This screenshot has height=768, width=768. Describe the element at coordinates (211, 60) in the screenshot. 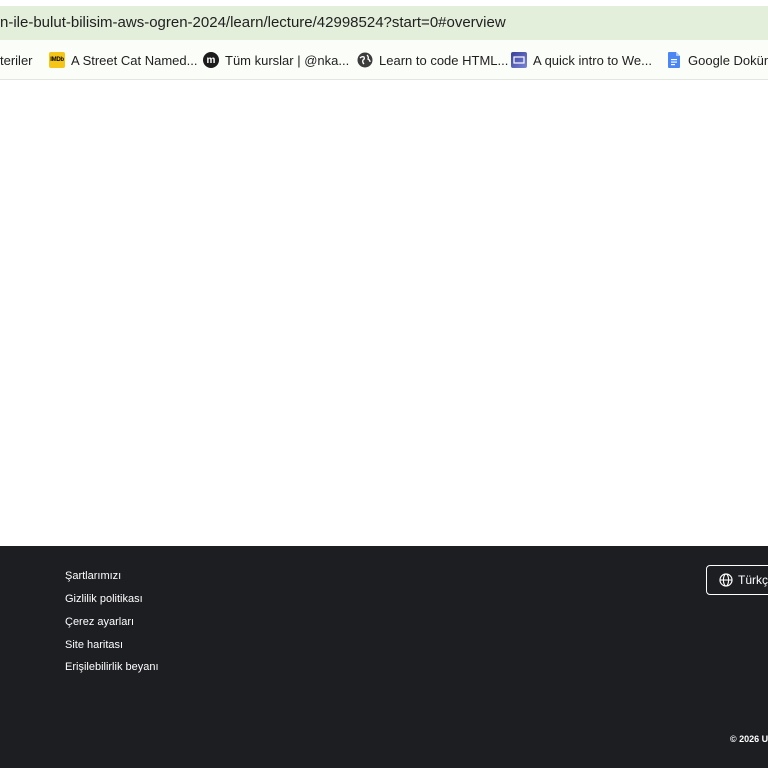

I see `m-logo-icon: m` at that location.